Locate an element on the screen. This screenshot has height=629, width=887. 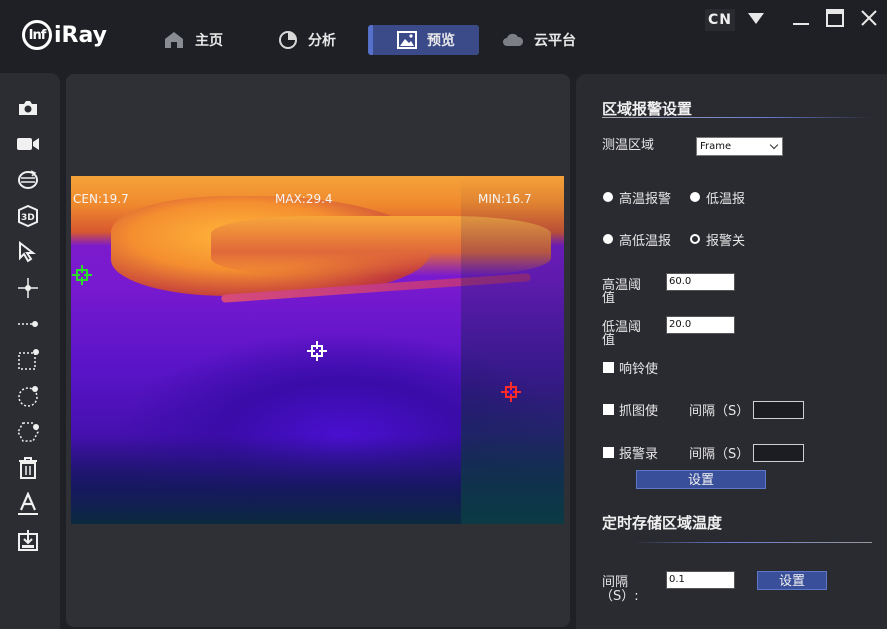
image-icon is located at coordinates (407, 40).